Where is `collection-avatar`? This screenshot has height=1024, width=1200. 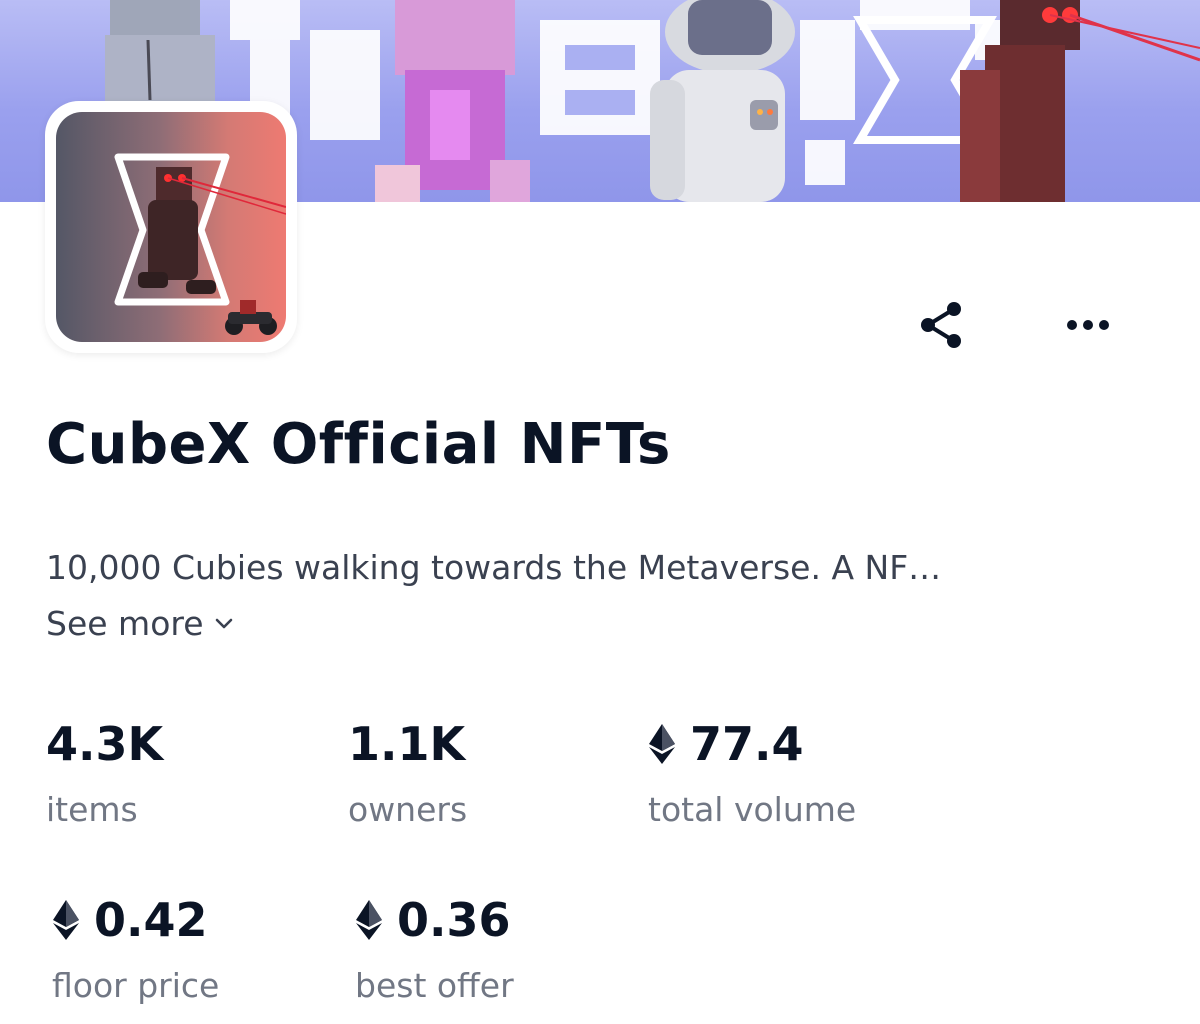 collection-avatar is located at coordinates (171, 227).